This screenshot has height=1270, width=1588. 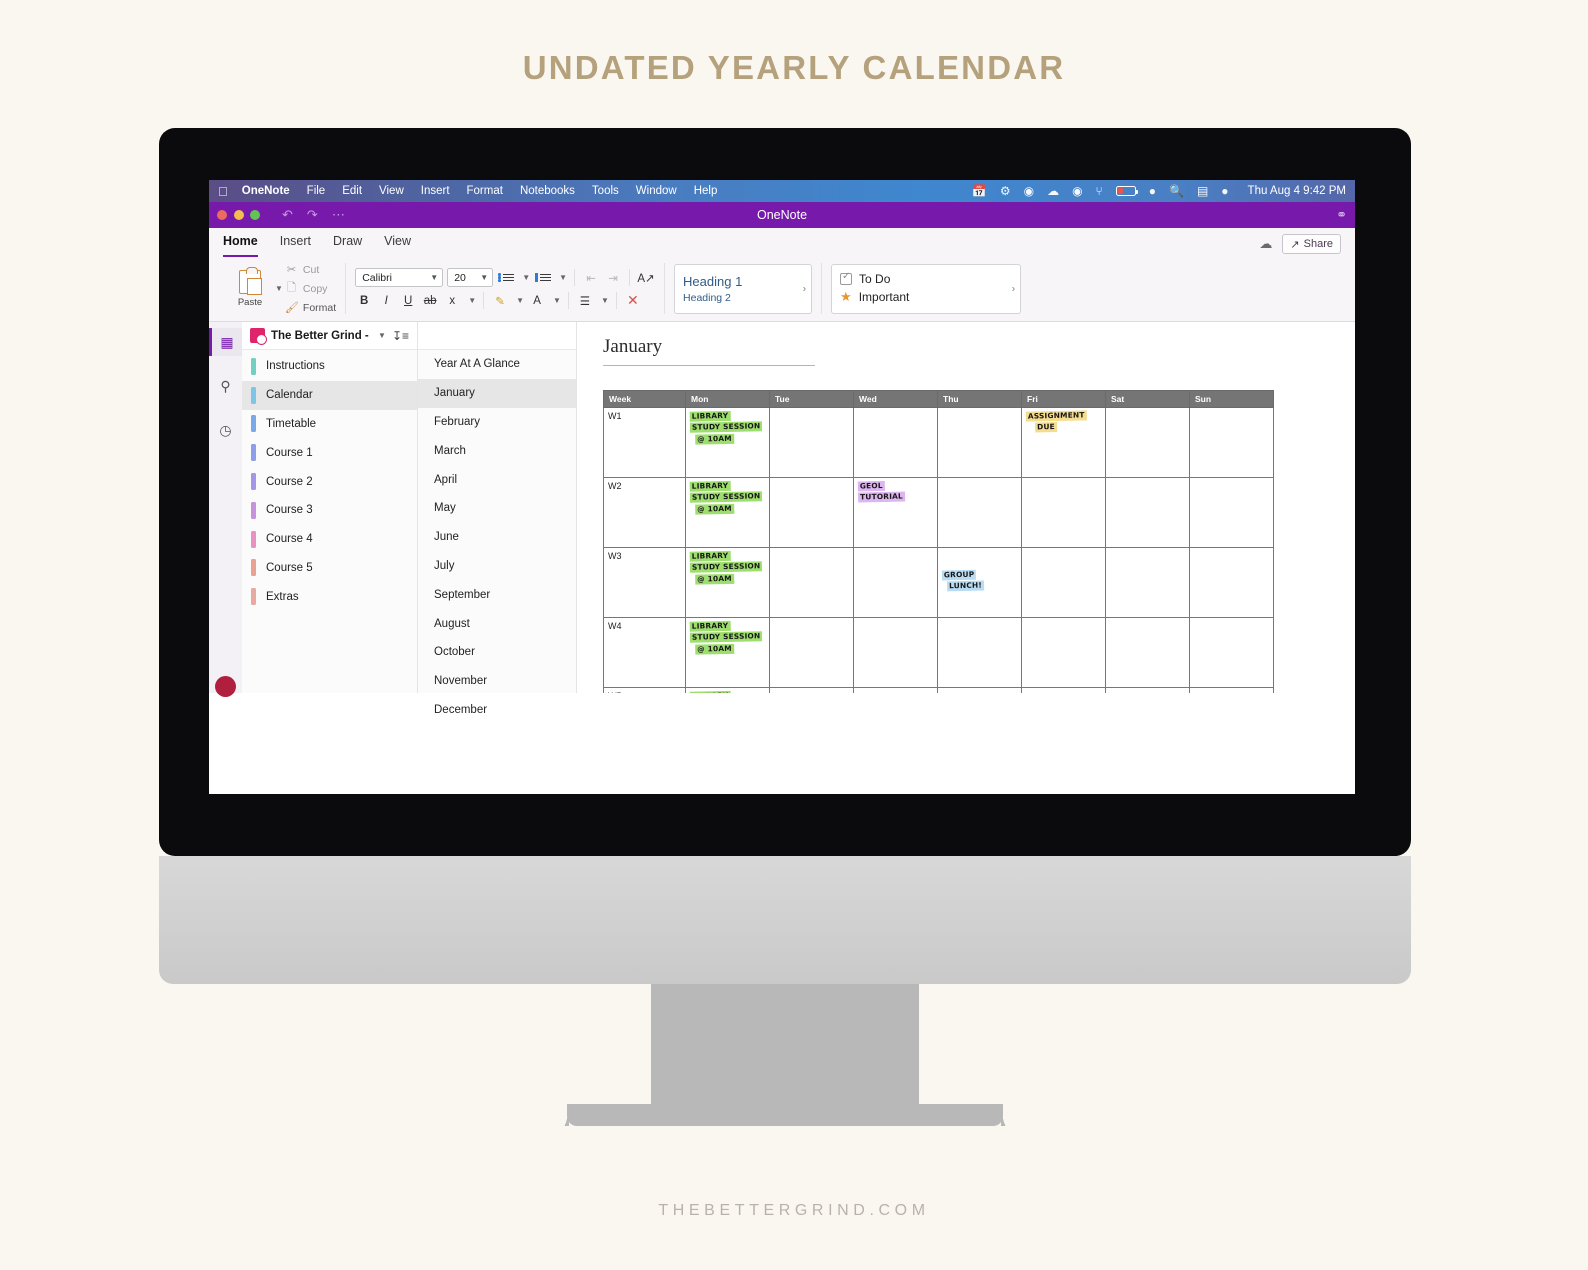 I want to click on more-icon: ⋯, so click(x=338, y=215).